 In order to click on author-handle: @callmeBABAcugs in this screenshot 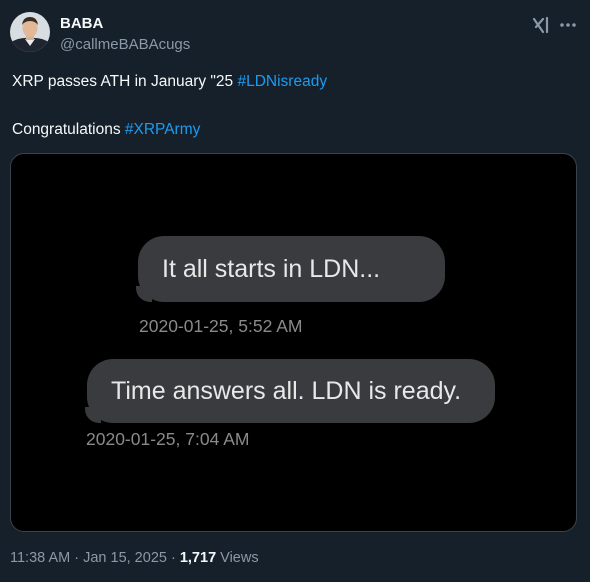, I will do `click(125, 44)`.